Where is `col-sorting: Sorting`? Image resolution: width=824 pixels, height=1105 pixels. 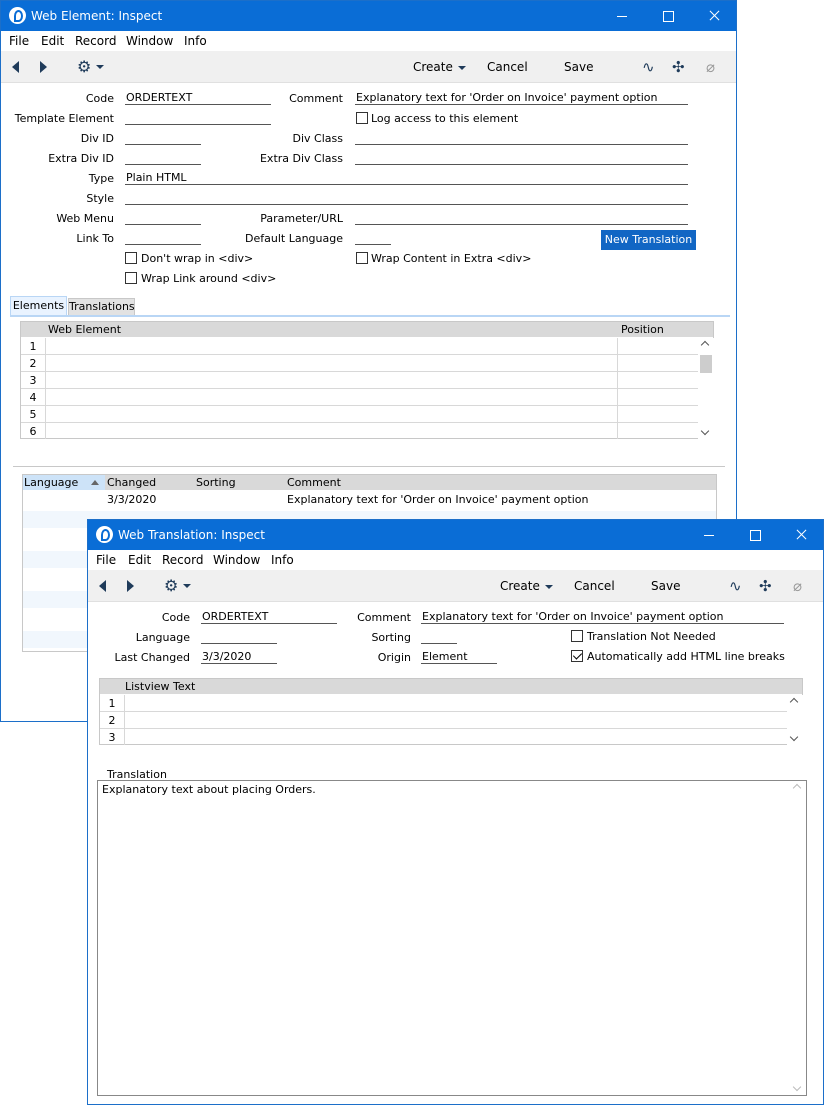
col-sorting: Sorting is located at coordinates (216, 482).